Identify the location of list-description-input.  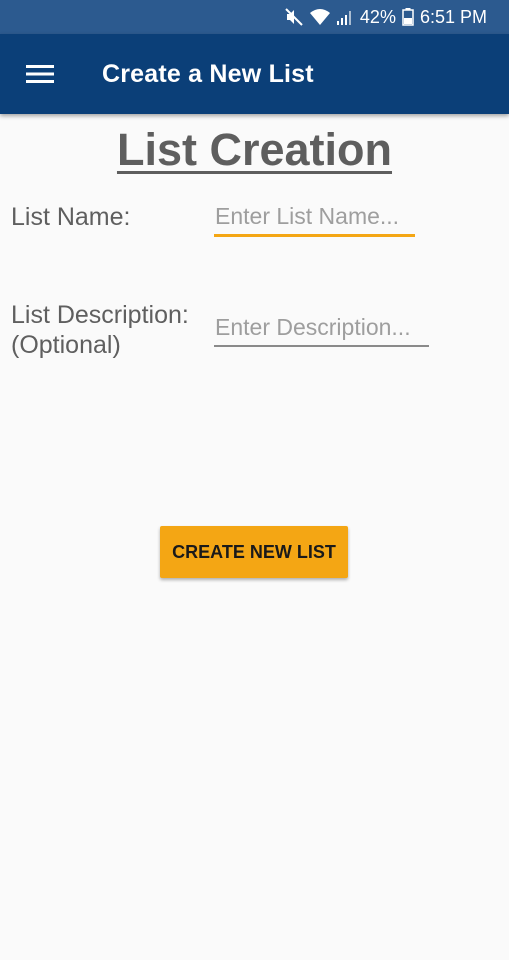
(321, 330).